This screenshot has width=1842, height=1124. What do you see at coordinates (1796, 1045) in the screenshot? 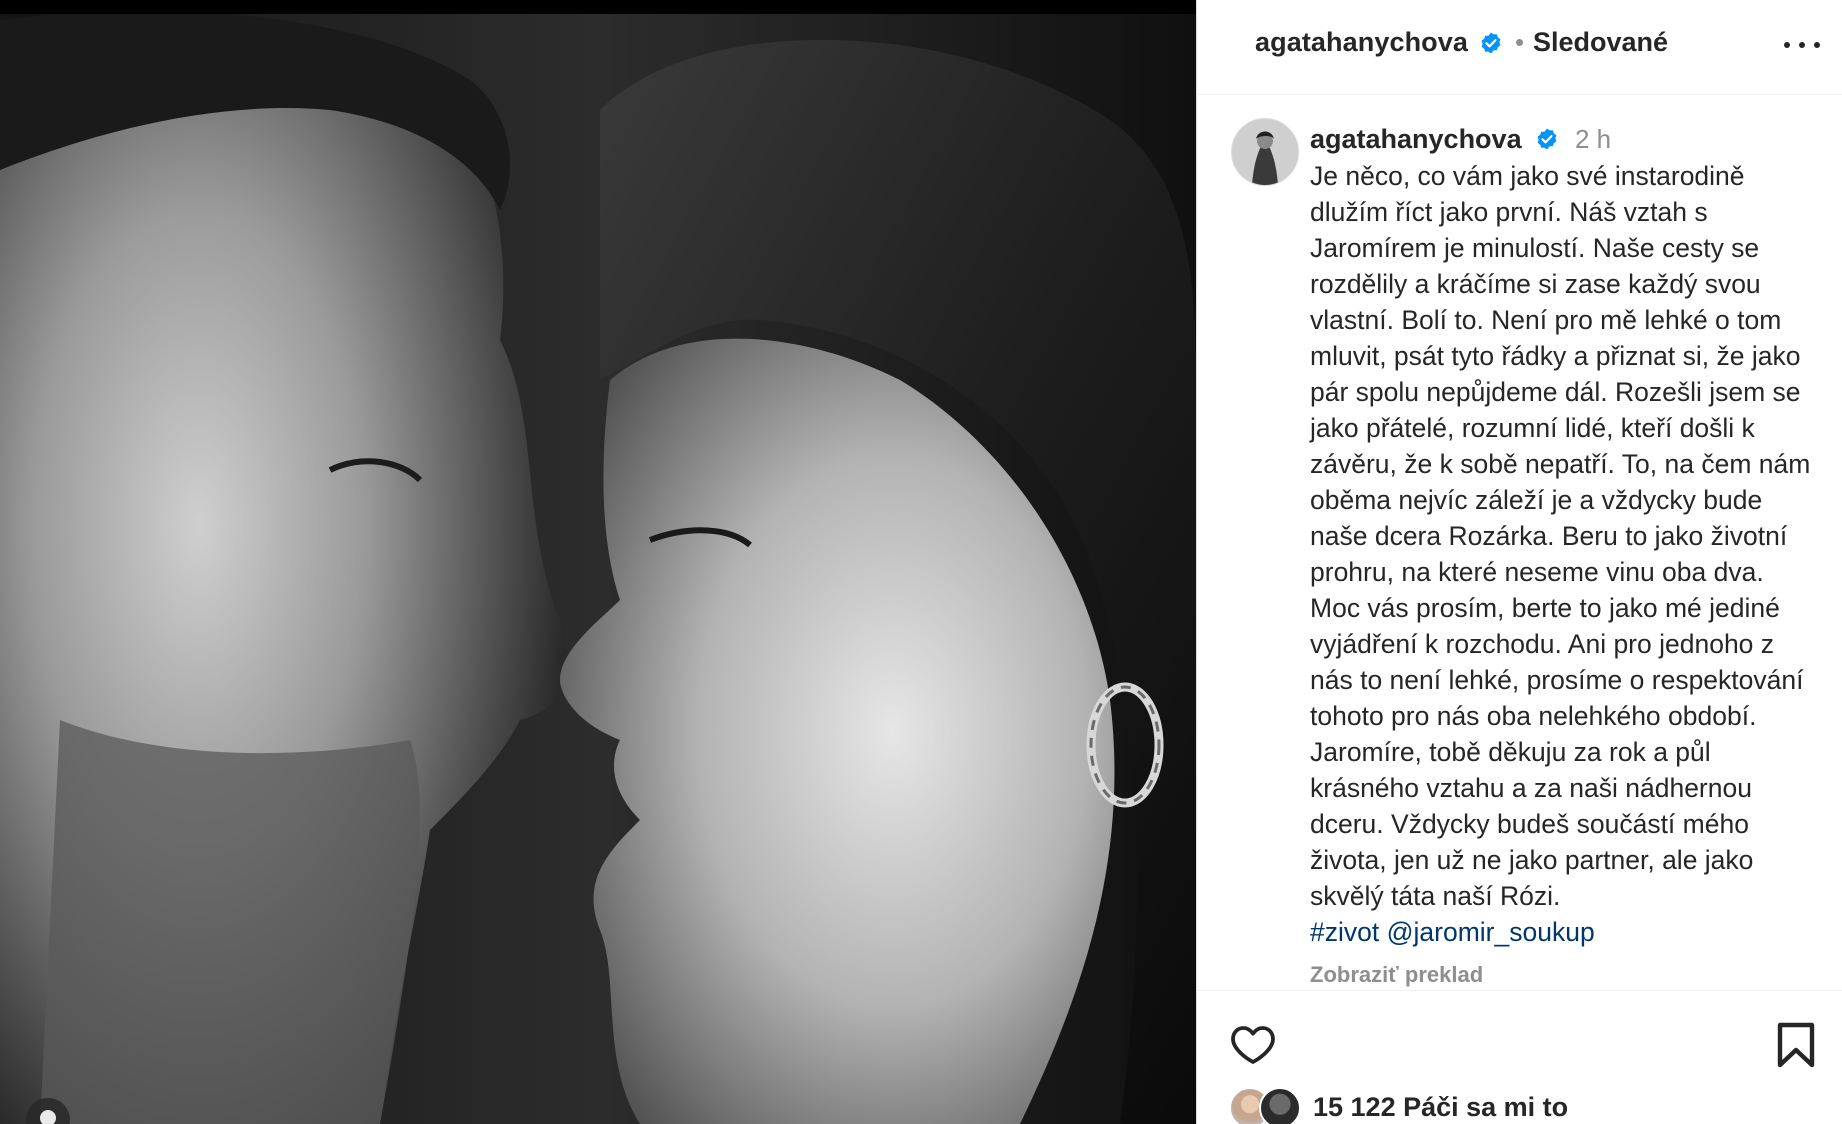
I see `bookmark-icon` at bounding box center [1796, 1045].